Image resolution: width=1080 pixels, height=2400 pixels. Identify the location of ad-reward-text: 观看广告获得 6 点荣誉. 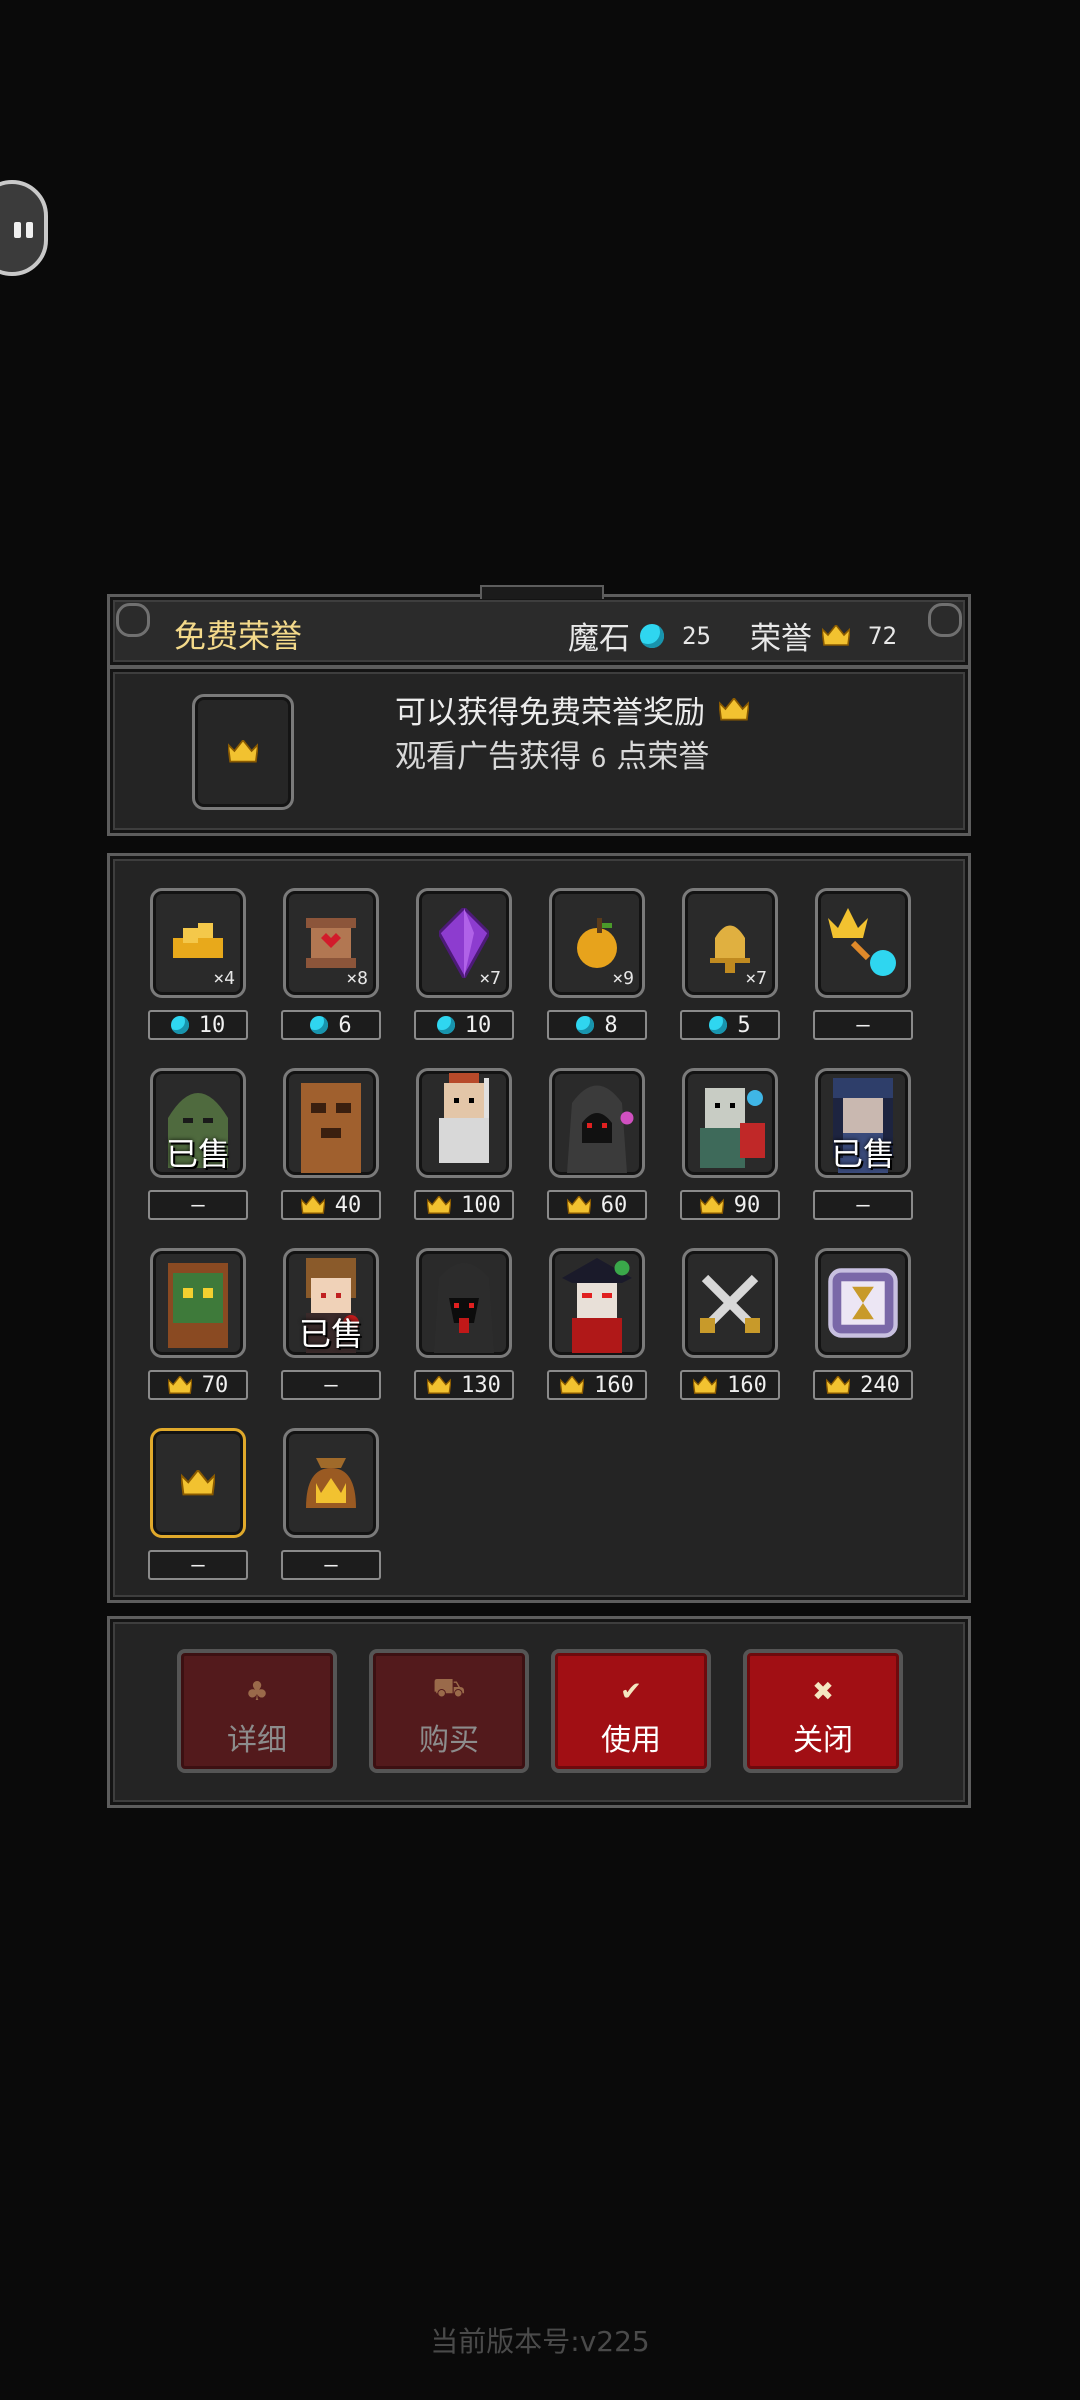
(552, 753).